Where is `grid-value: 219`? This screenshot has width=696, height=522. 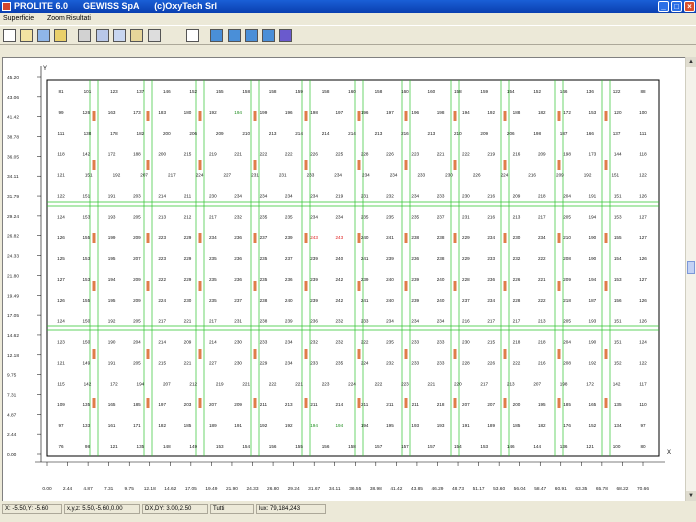
grid-value: 219 is located at coordinates (340, 195).